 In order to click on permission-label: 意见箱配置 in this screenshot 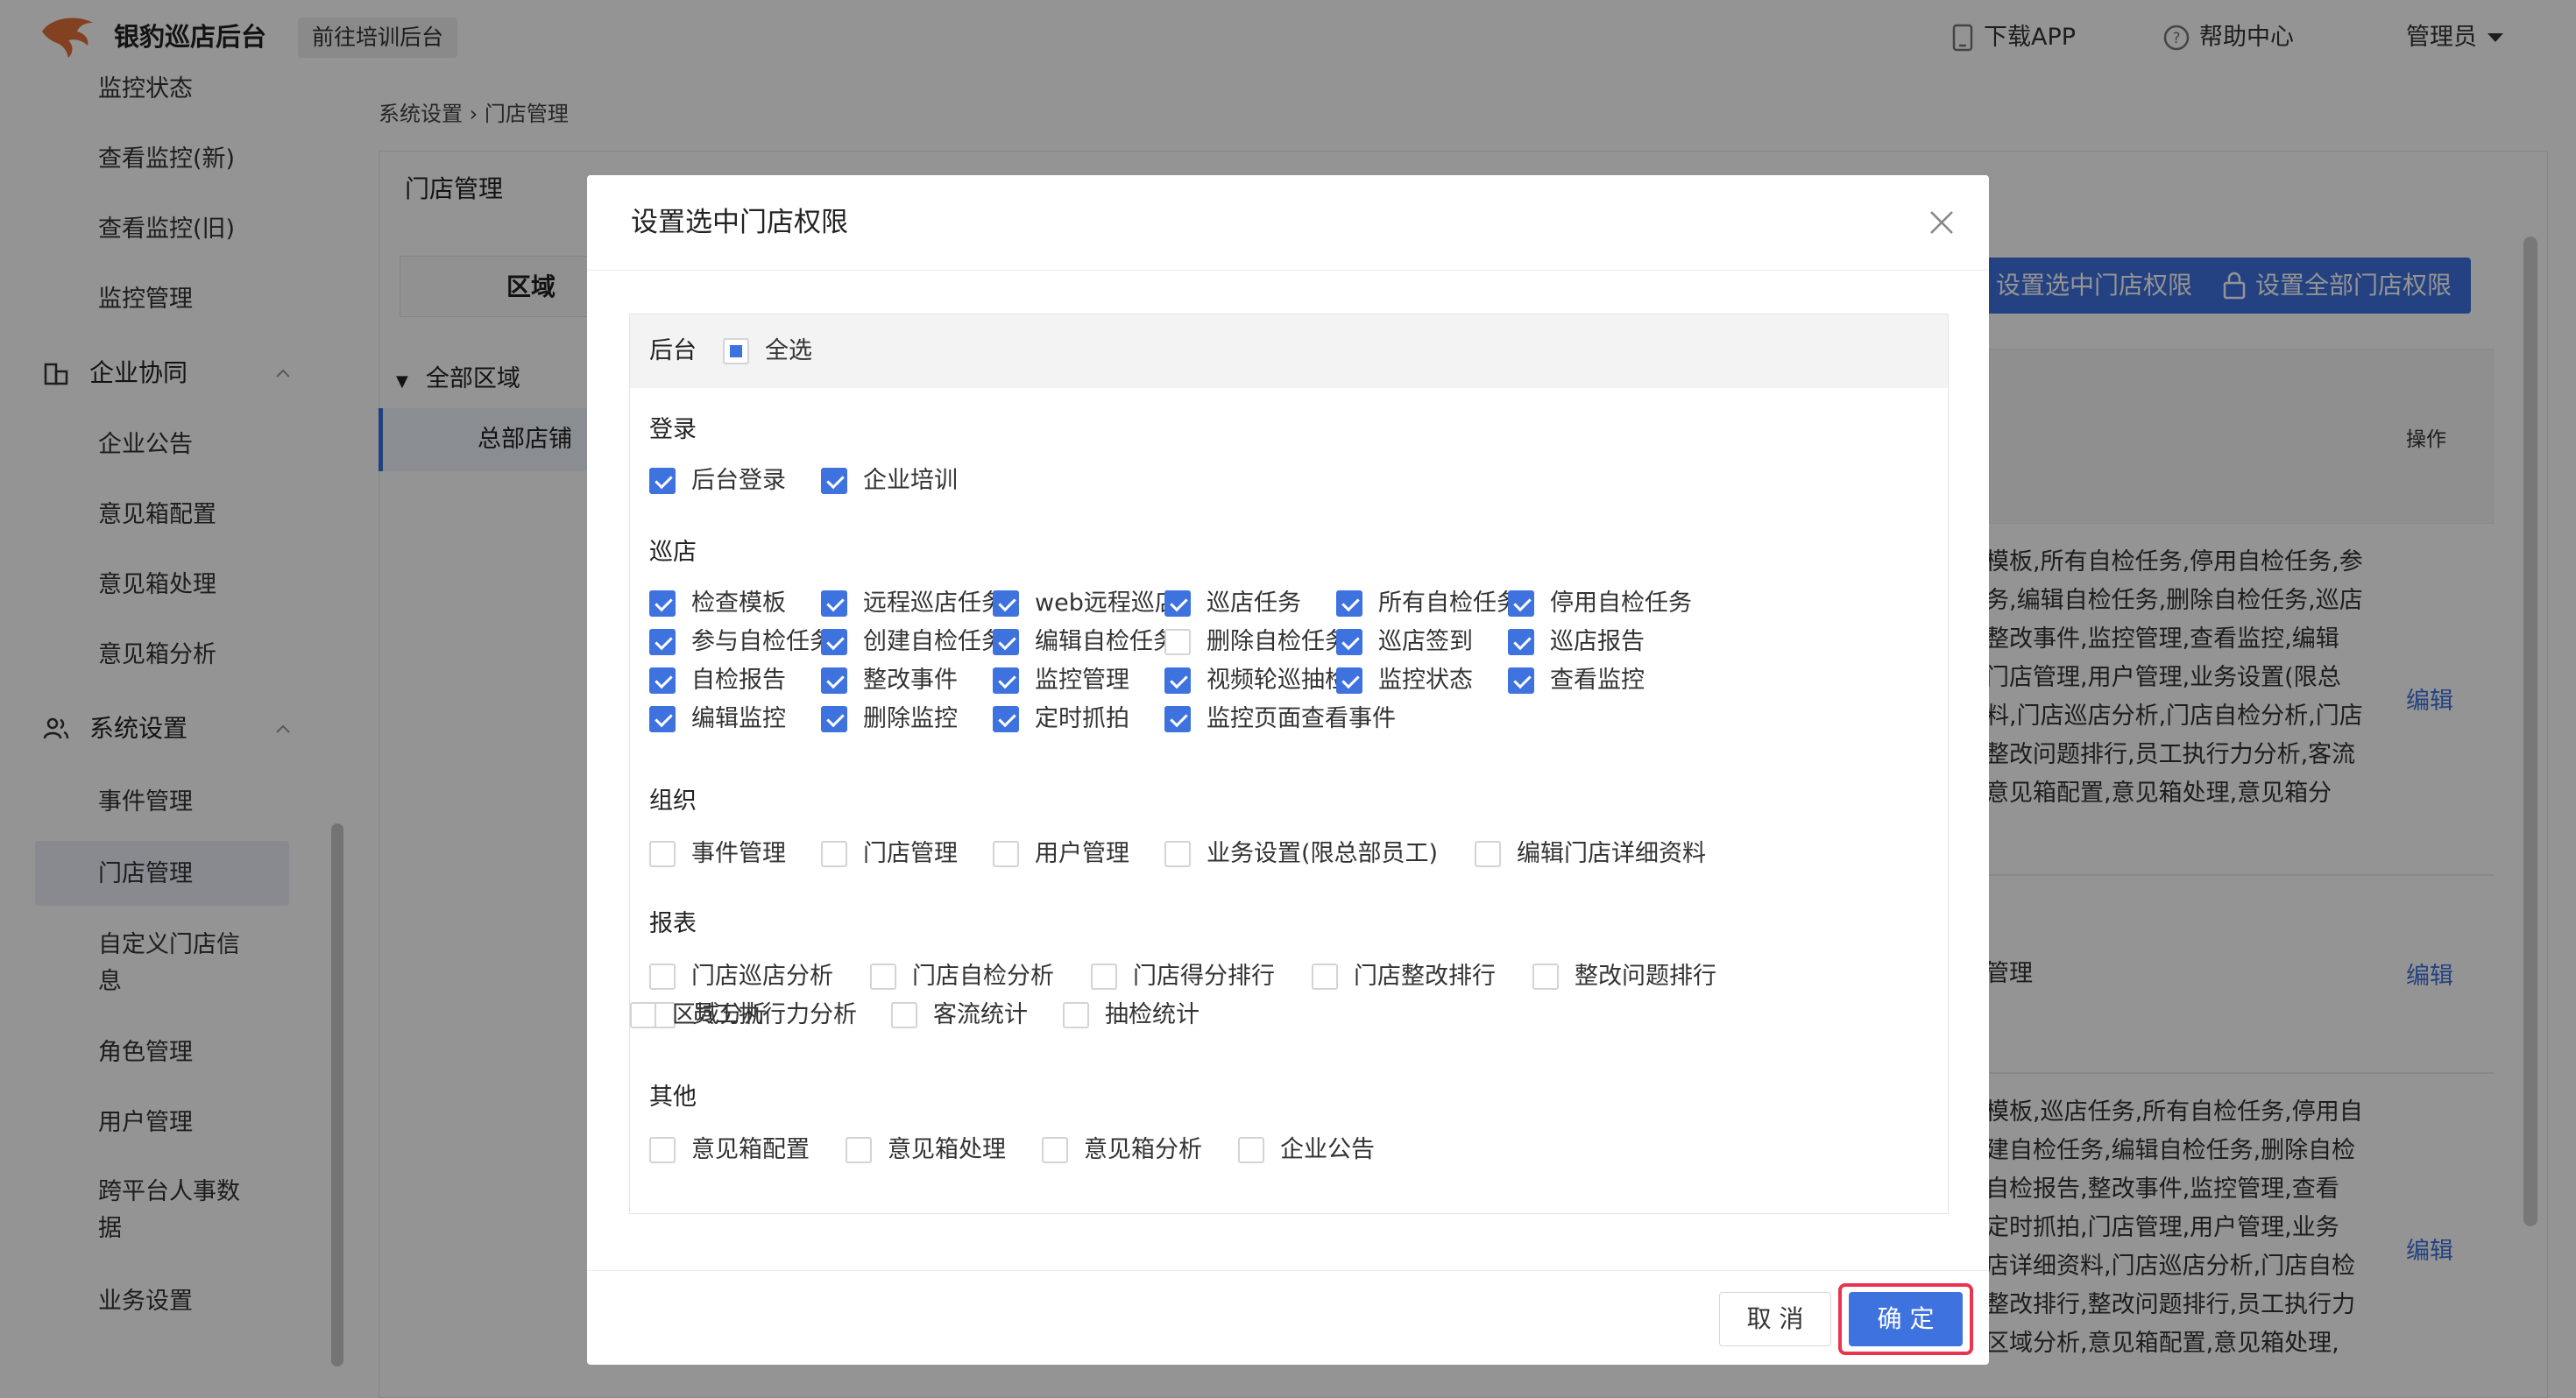, I will do `click(750, 1149)`.